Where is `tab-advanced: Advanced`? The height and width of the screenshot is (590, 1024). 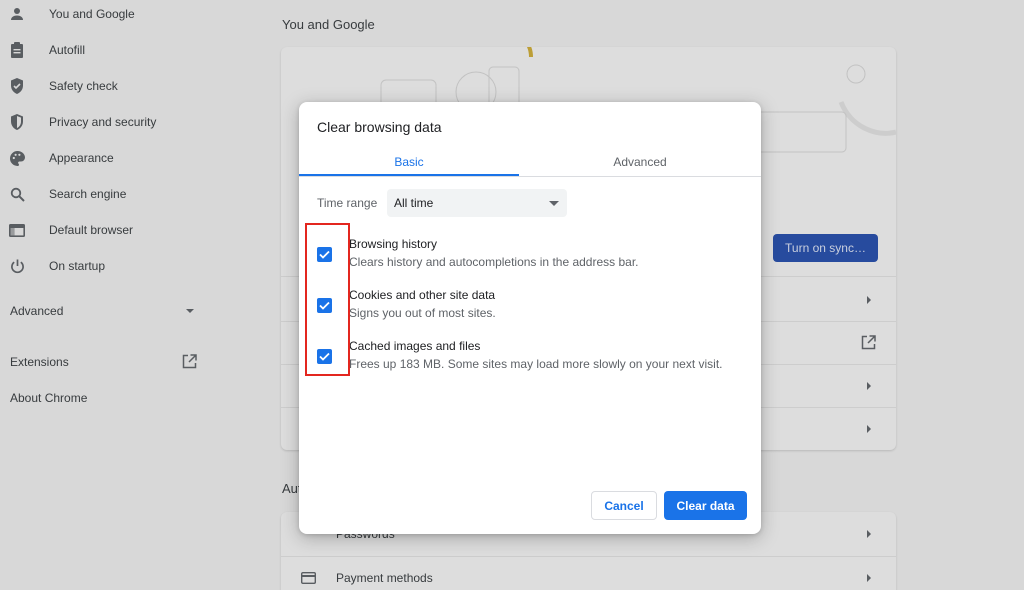
tab-advanced: Advanced is located at coordinates (640, 161).